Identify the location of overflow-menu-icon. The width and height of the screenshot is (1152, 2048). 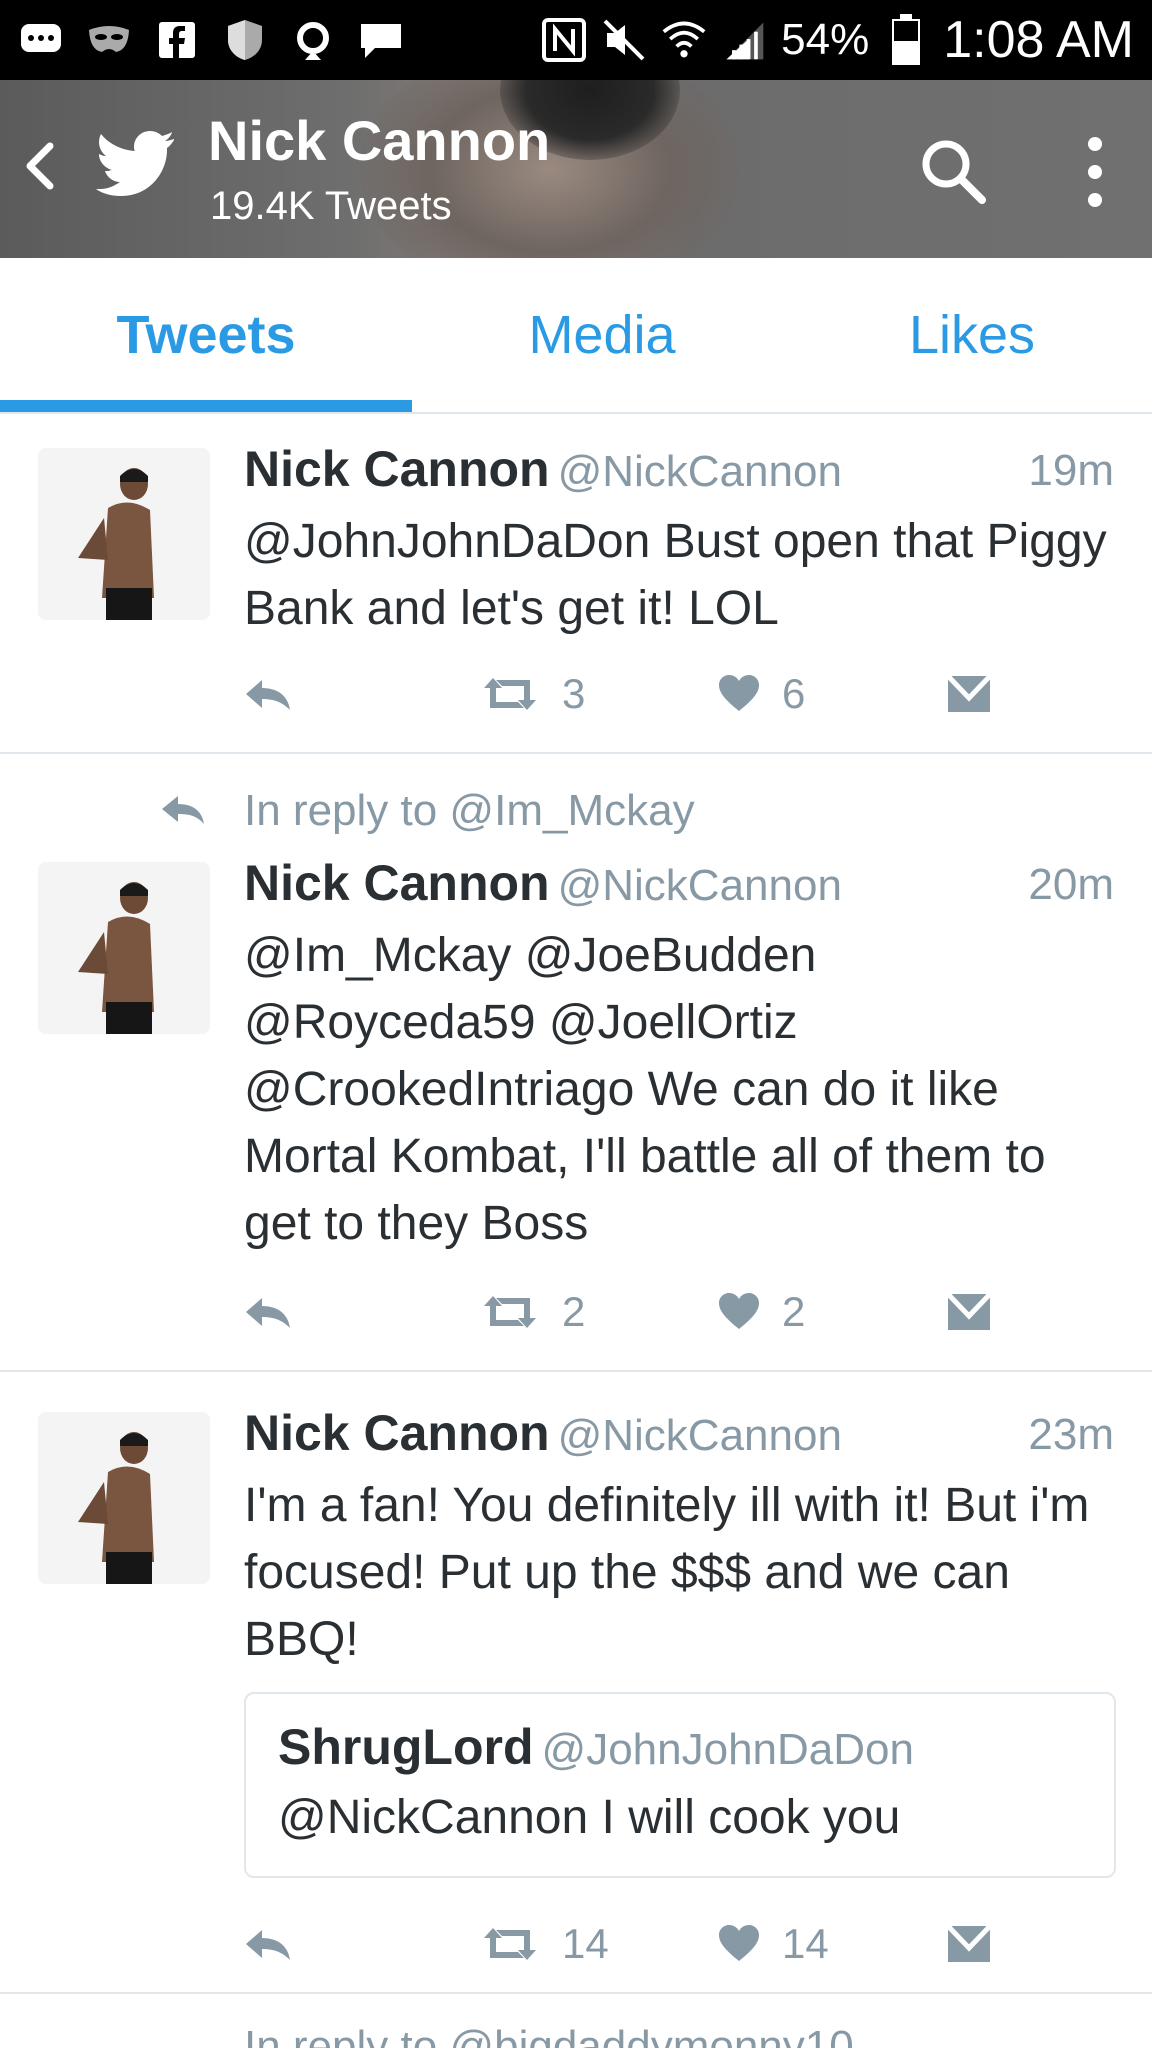
(1095, 172).